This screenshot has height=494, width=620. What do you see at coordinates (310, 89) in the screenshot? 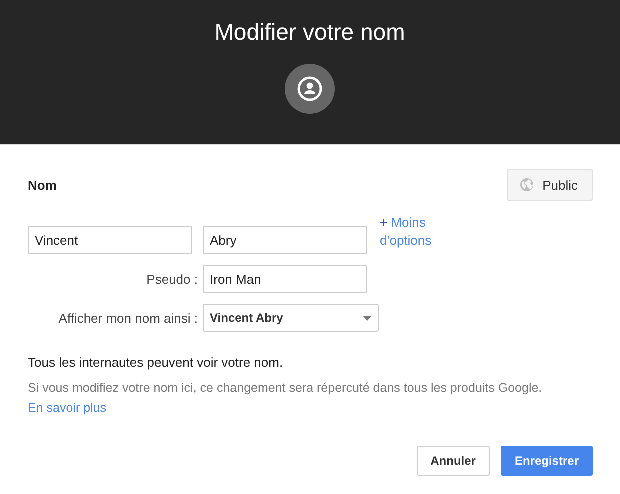
I see `account-icon` at bounding box center [310, 89].